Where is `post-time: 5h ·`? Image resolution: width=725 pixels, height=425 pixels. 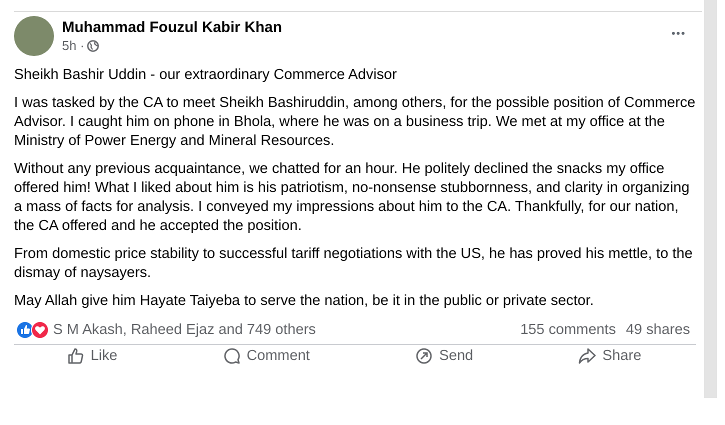
post-time: 5h · is located at coordinates (73, 45).